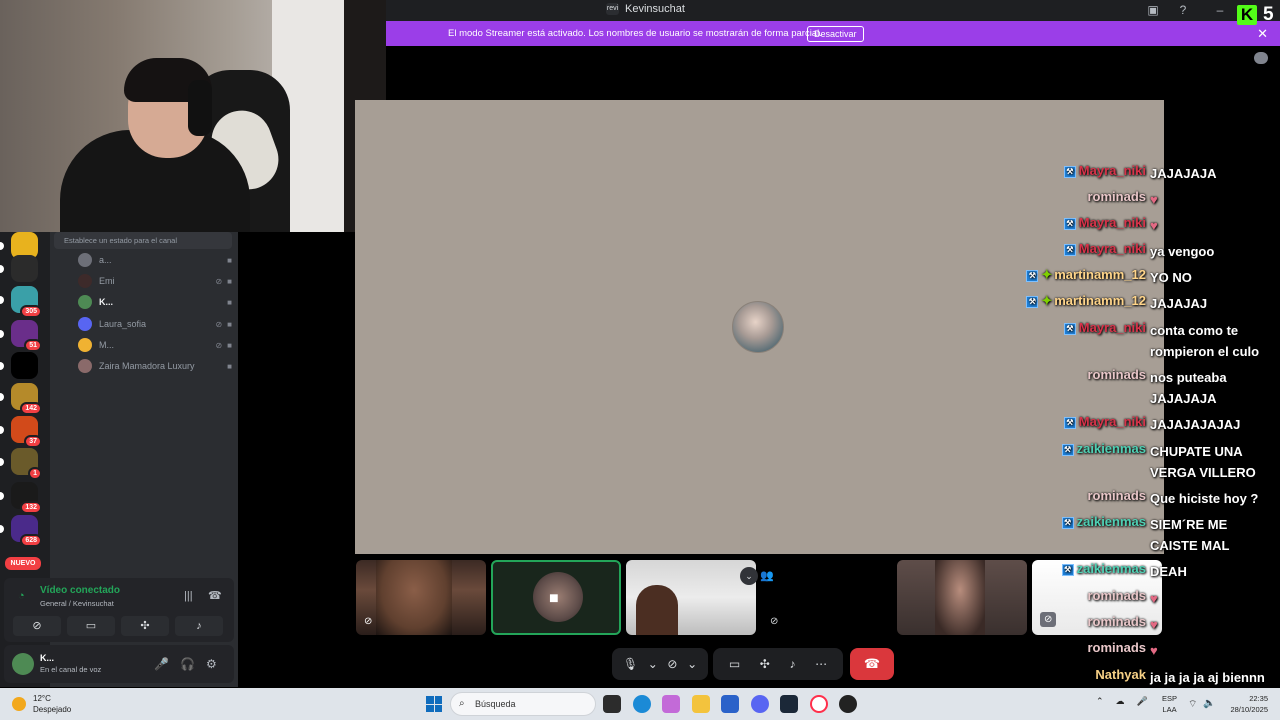 Image resolution: width=1280 pixels, height=720 pixels. Describe the element at coordinates (734, 664) in the screenshot. I see `screen-share-icon: ▭` at that location.